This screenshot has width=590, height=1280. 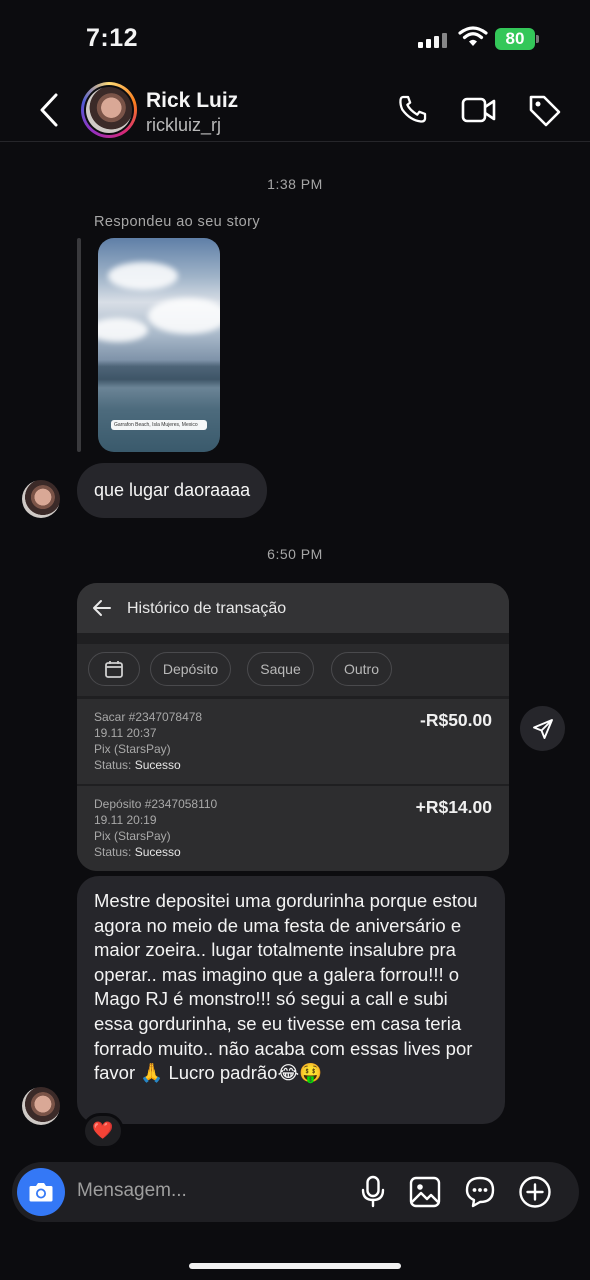 I want to click on battery-tip, so click(x=537, y=39).